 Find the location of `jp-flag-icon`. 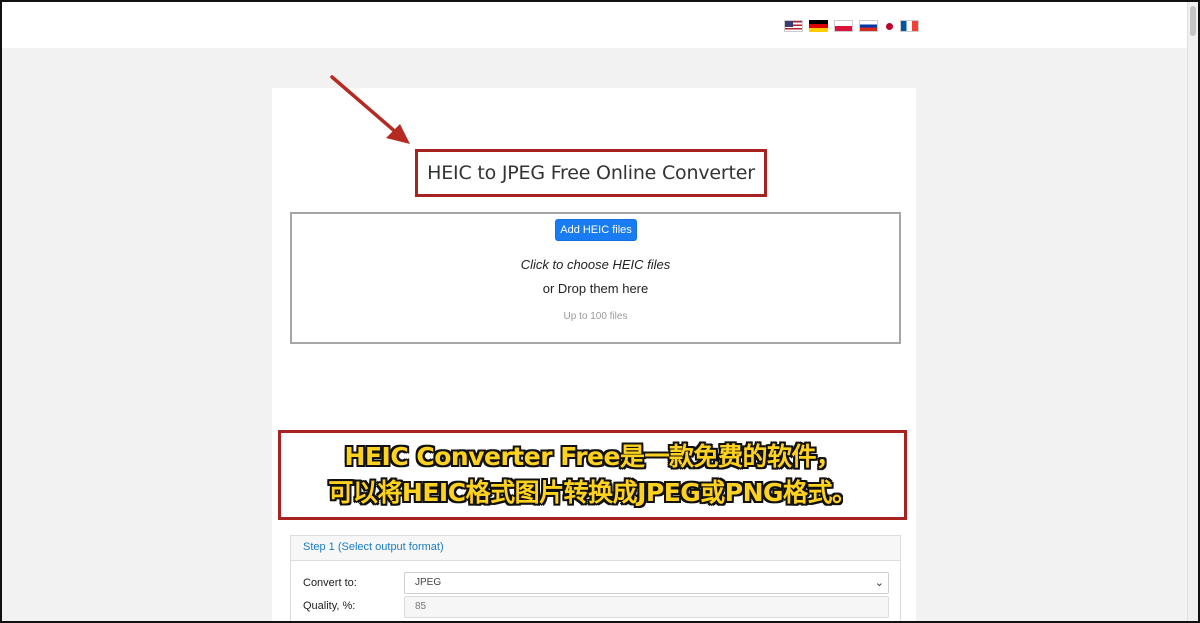

jp-flag-icon is located at coordinates (889, 26).